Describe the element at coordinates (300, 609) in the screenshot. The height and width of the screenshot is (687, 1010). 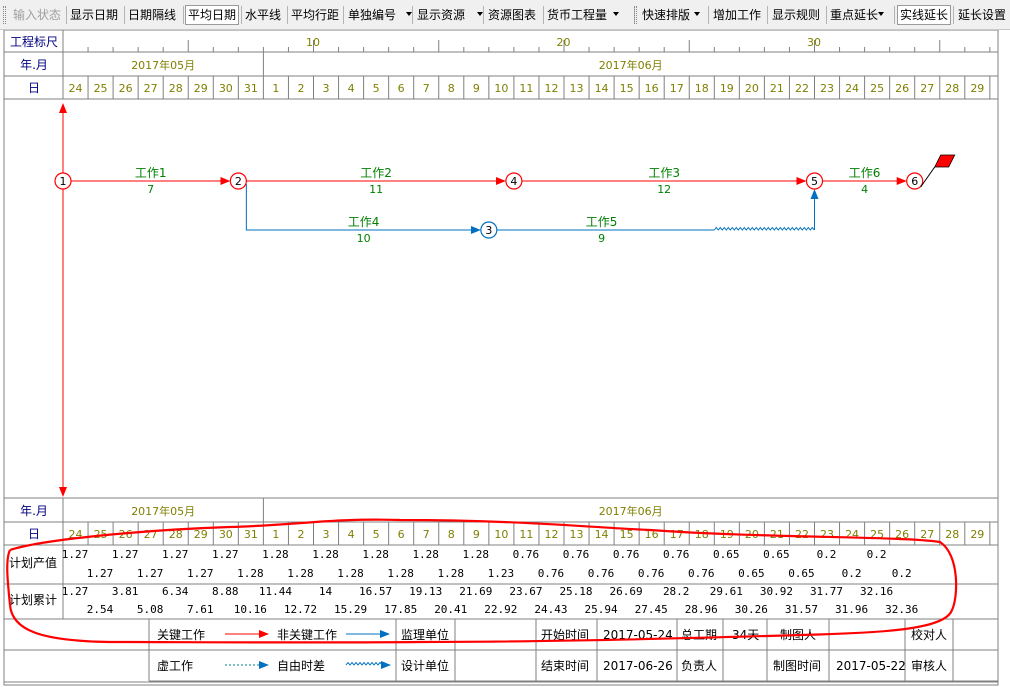
I see `plan-cum-cell: 12.72` at that location.